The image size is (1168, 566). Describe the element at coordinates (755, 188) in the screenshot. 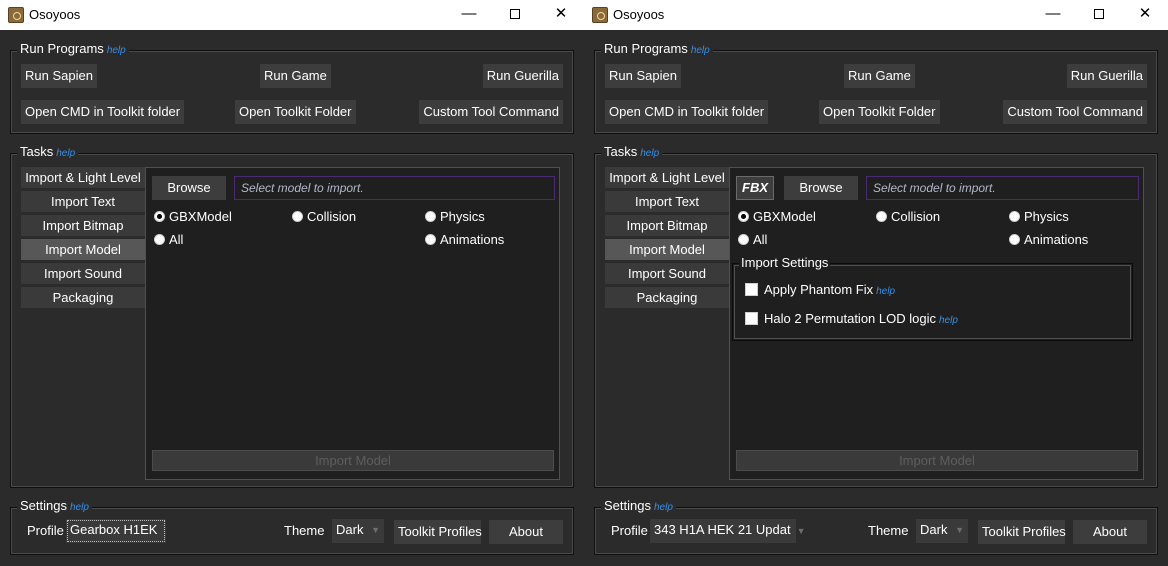

I see `fbx-button: FBX` at that location.